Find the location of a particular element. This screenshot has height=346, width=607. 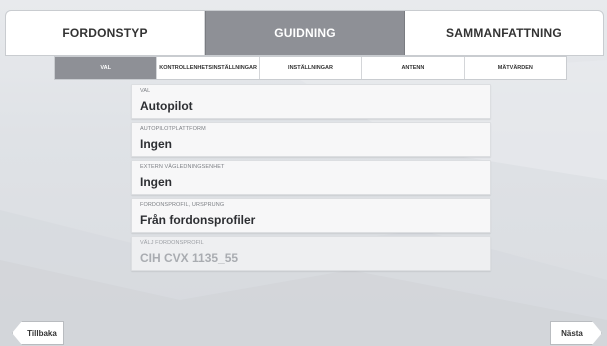

wizard-step-tabs: FORDONSTYP GUIDNING SAMMANFATTNING is located at coordinates (304, 33).